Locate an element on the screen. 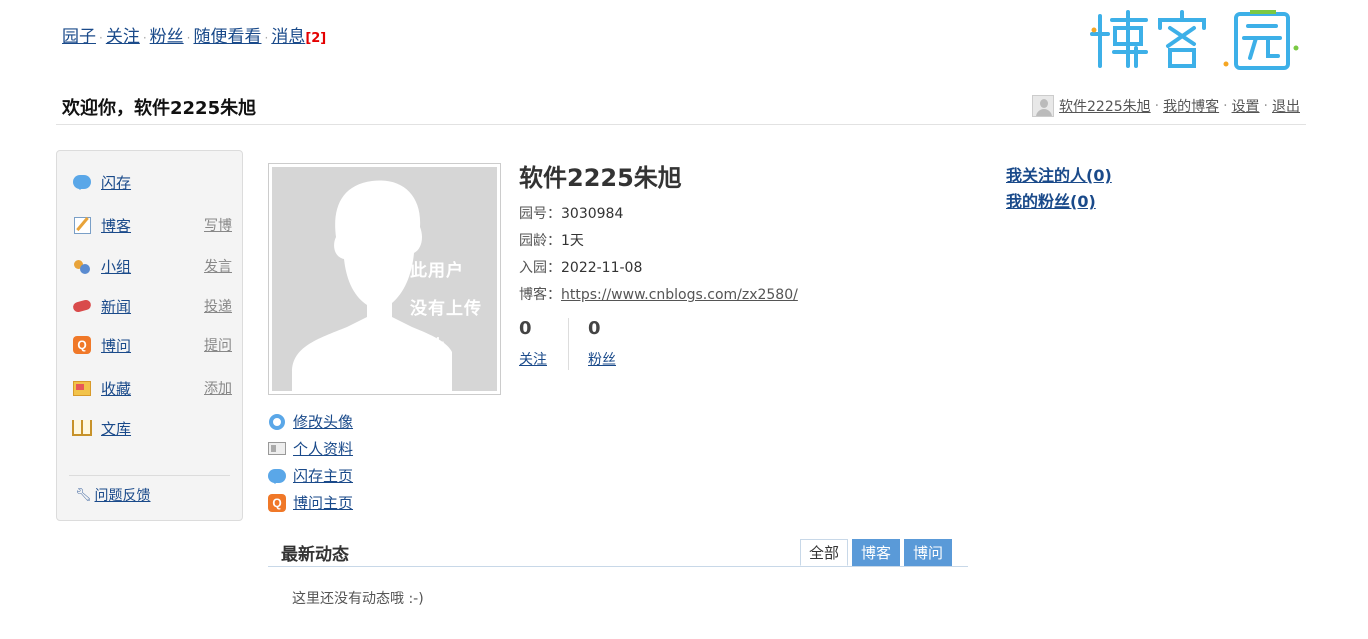 Image resolution: width=1368 pixels, height=639 pixels. followers-count: 0 is located at coordinates (594, 328).